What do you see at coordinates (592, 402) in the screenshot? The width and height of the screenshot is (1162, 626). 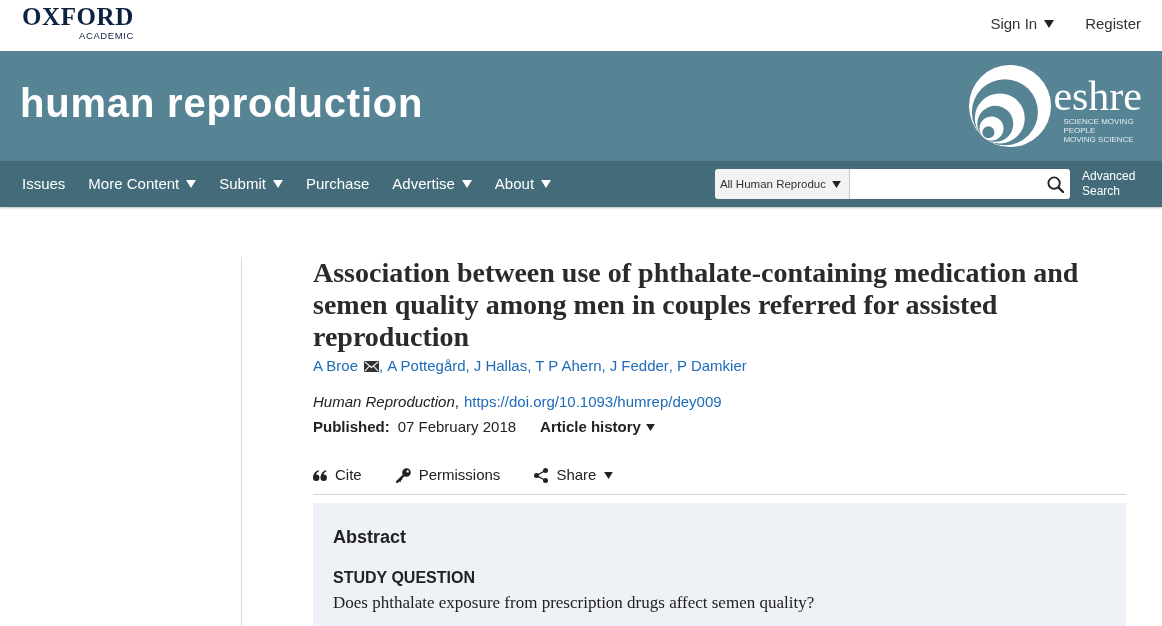 I see `doi-link: https://doi.org/10.1093/humrep/dey009` at bounding box center [592, 402].